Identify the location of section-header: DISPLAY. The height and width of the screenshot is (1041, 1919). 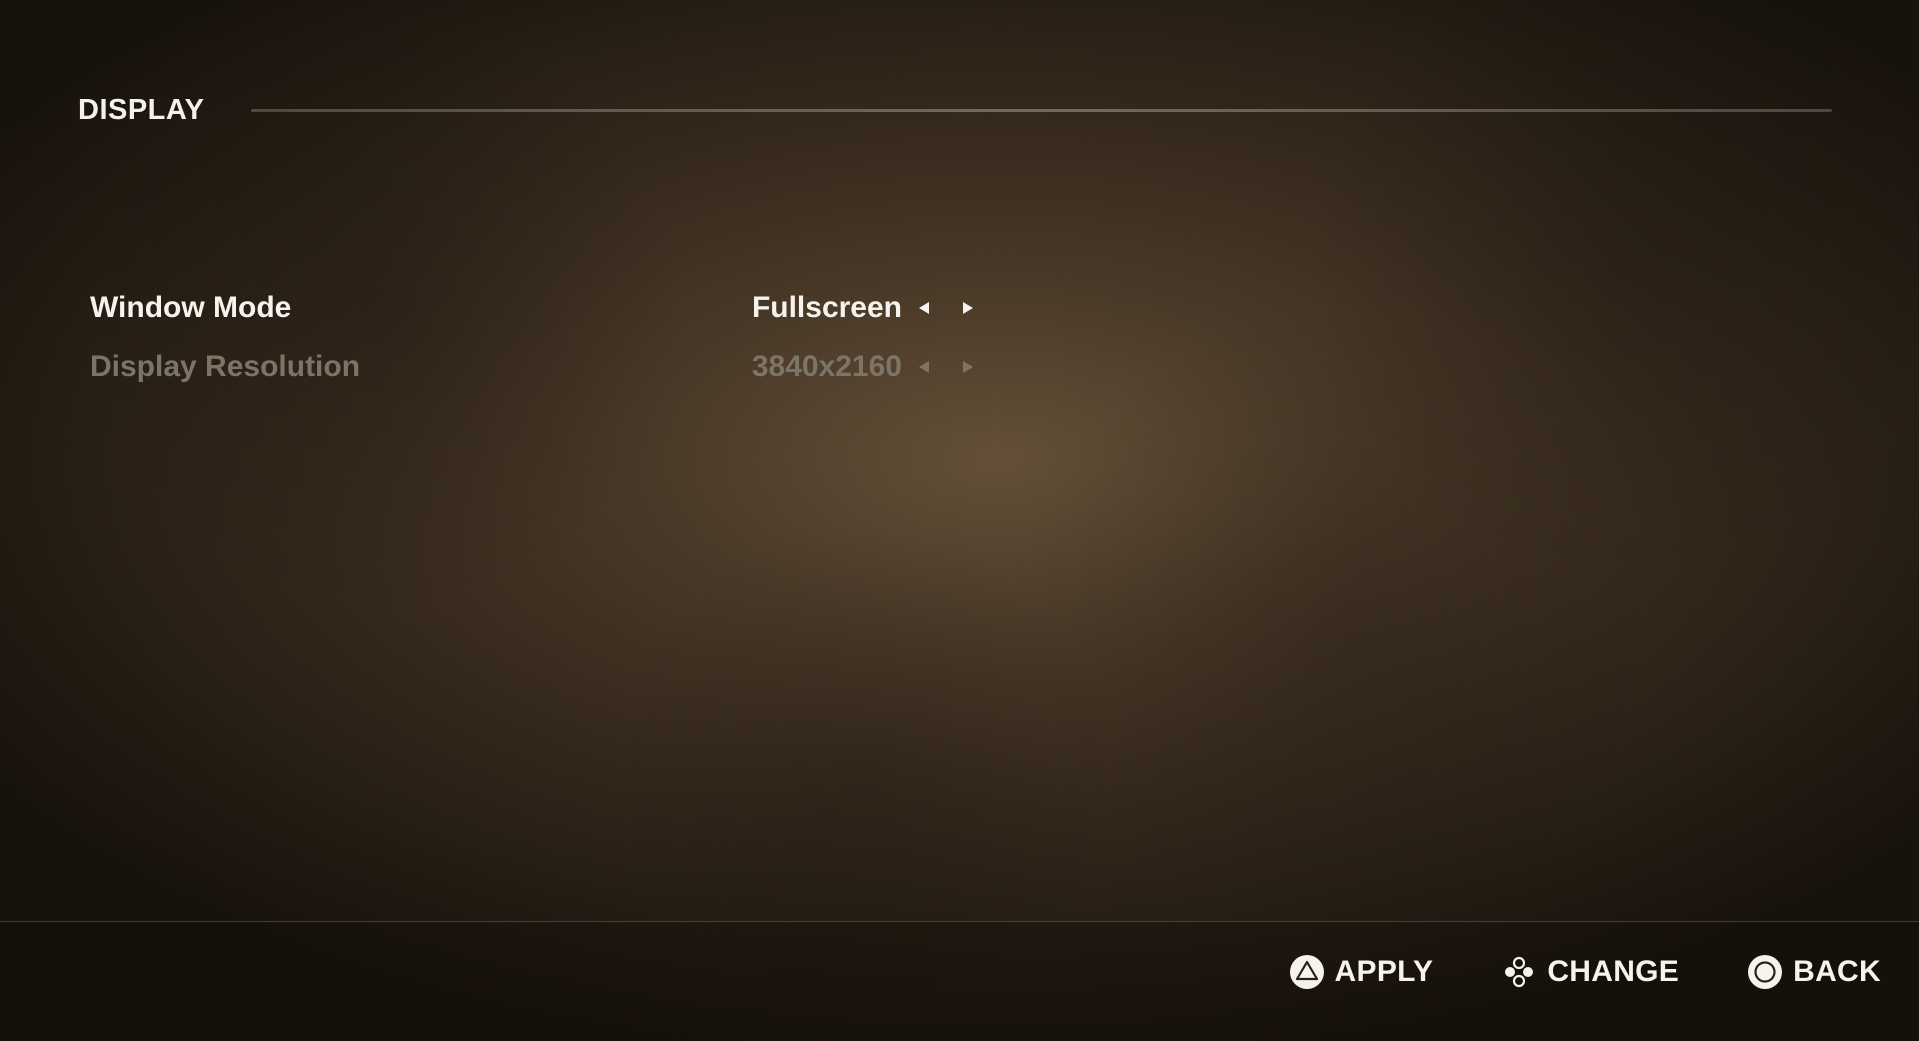
(955, 110).